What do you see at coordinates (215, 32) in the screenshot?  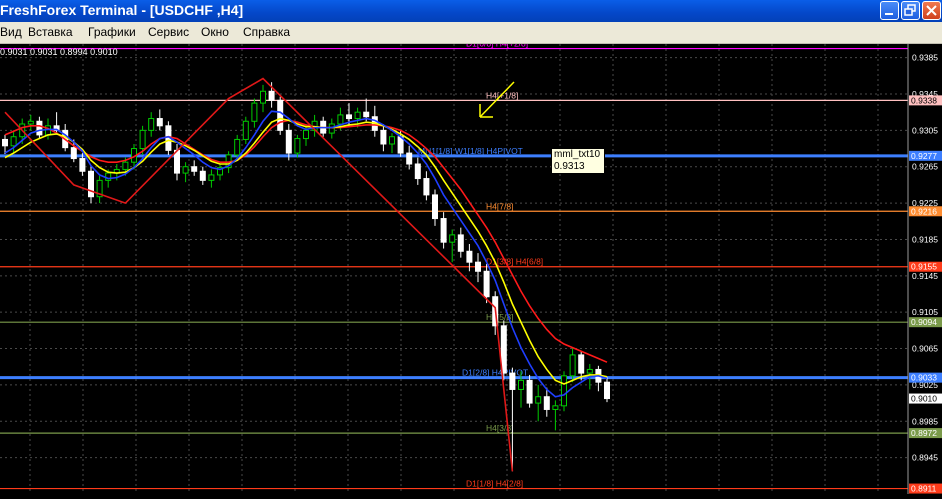 I see `menu-window: Окно` at bounding box center [215, 32].